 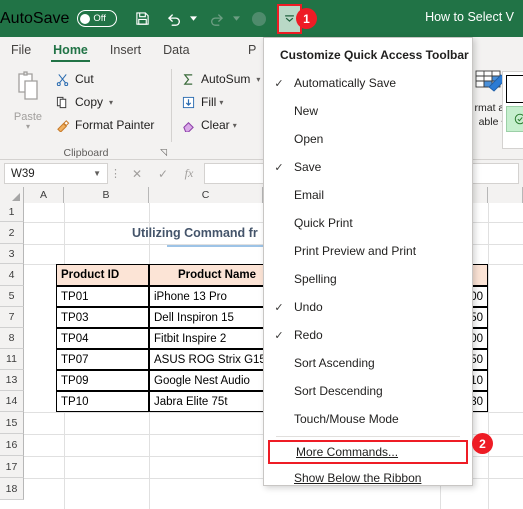 I want to click on format-painter-button: Format Painter, so click(x=103, y=125).